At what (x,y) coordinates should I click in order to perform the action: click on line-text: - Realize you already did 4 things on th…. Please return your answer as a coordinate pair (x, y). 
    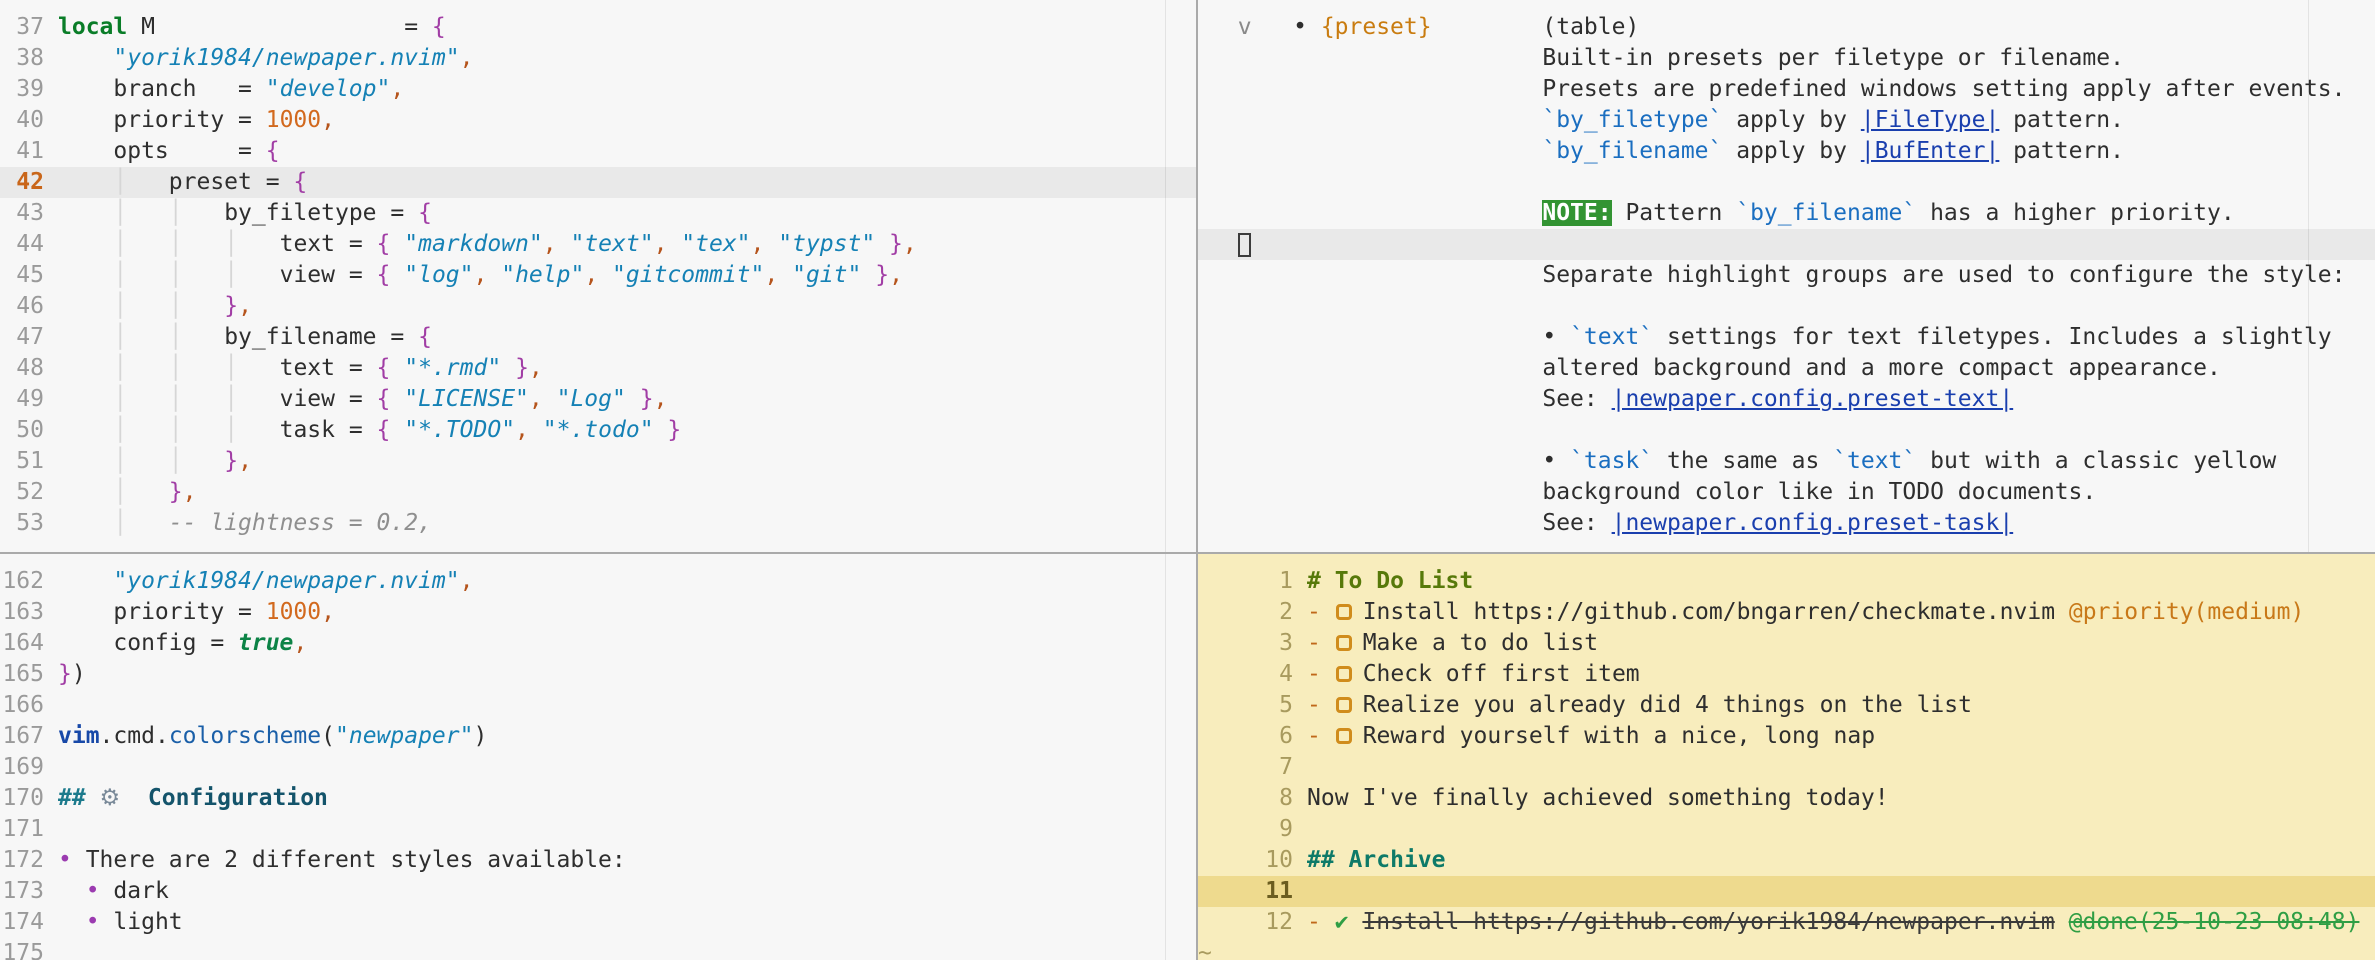
    Looking at the image, I should click on (1639, 705).